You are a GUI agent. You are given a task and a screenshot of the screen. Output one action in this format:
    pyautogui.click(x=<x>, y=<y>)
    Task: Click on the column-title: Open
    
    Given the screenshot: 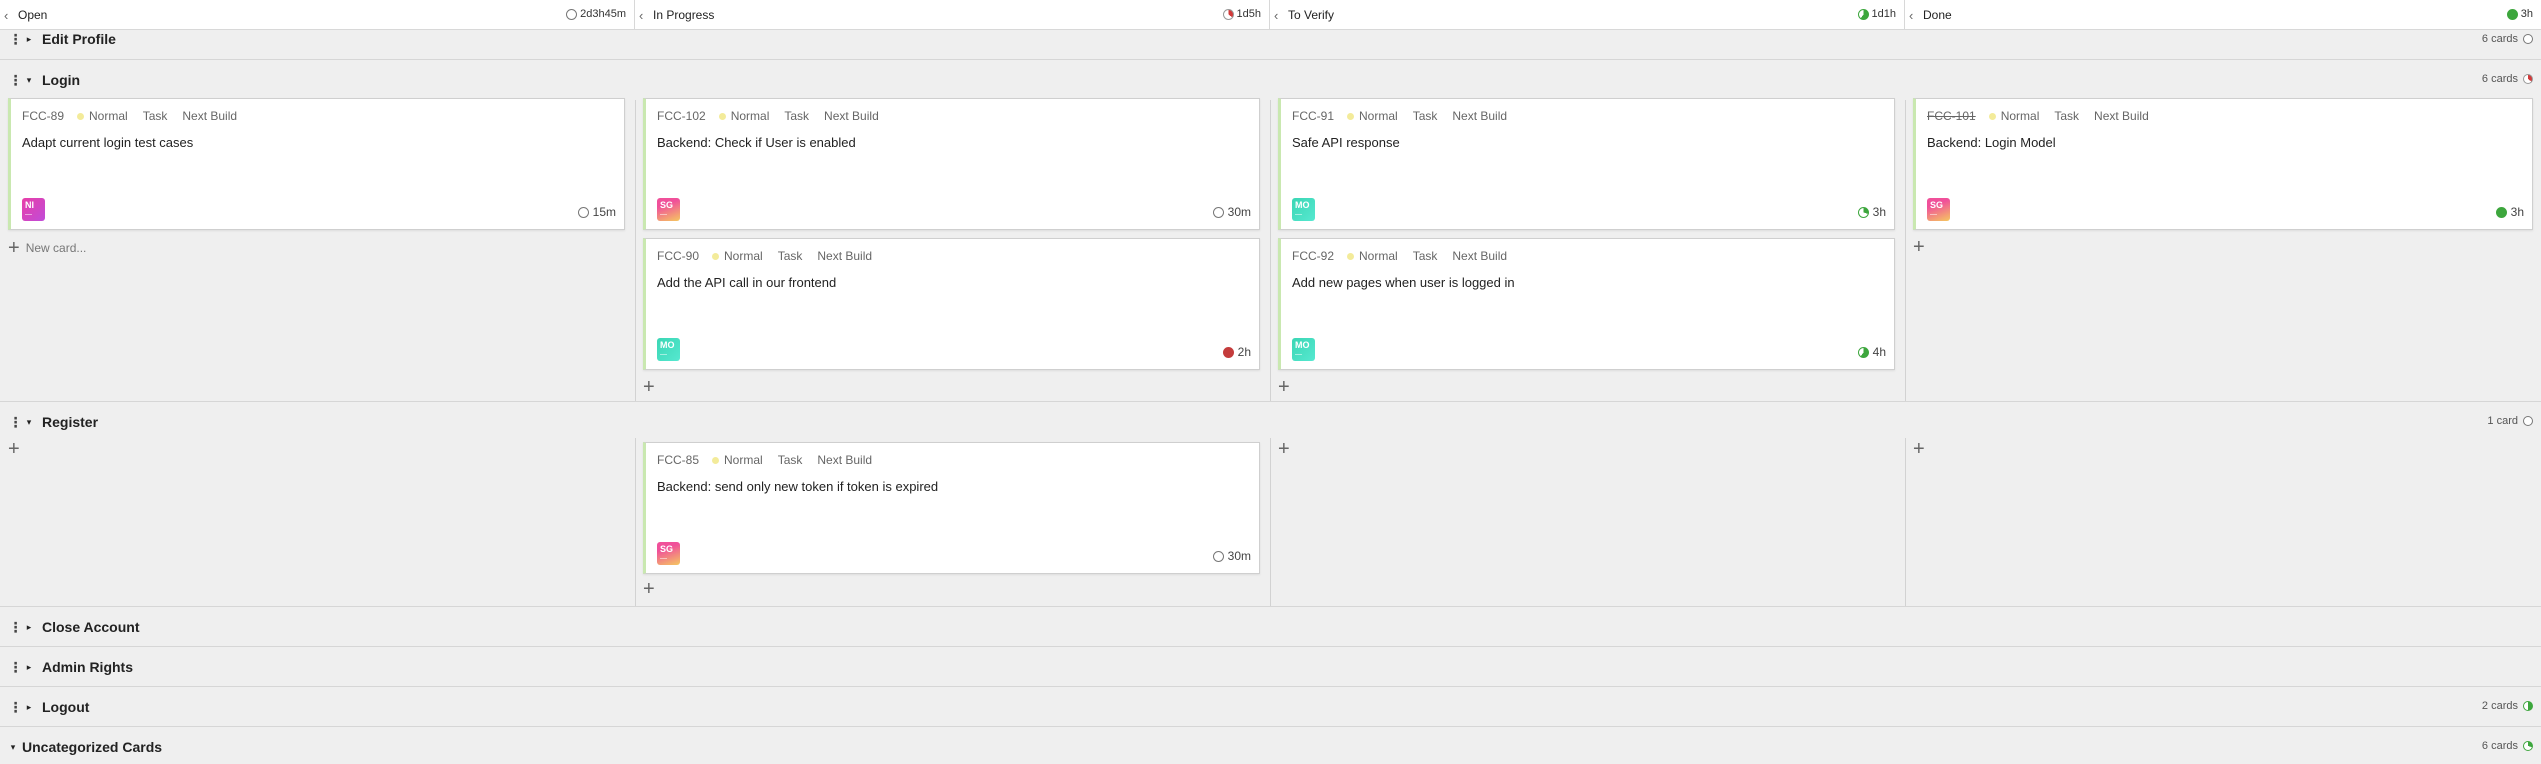 What is the action you would take?
    pyautogui.click(x=33, y=15)
    